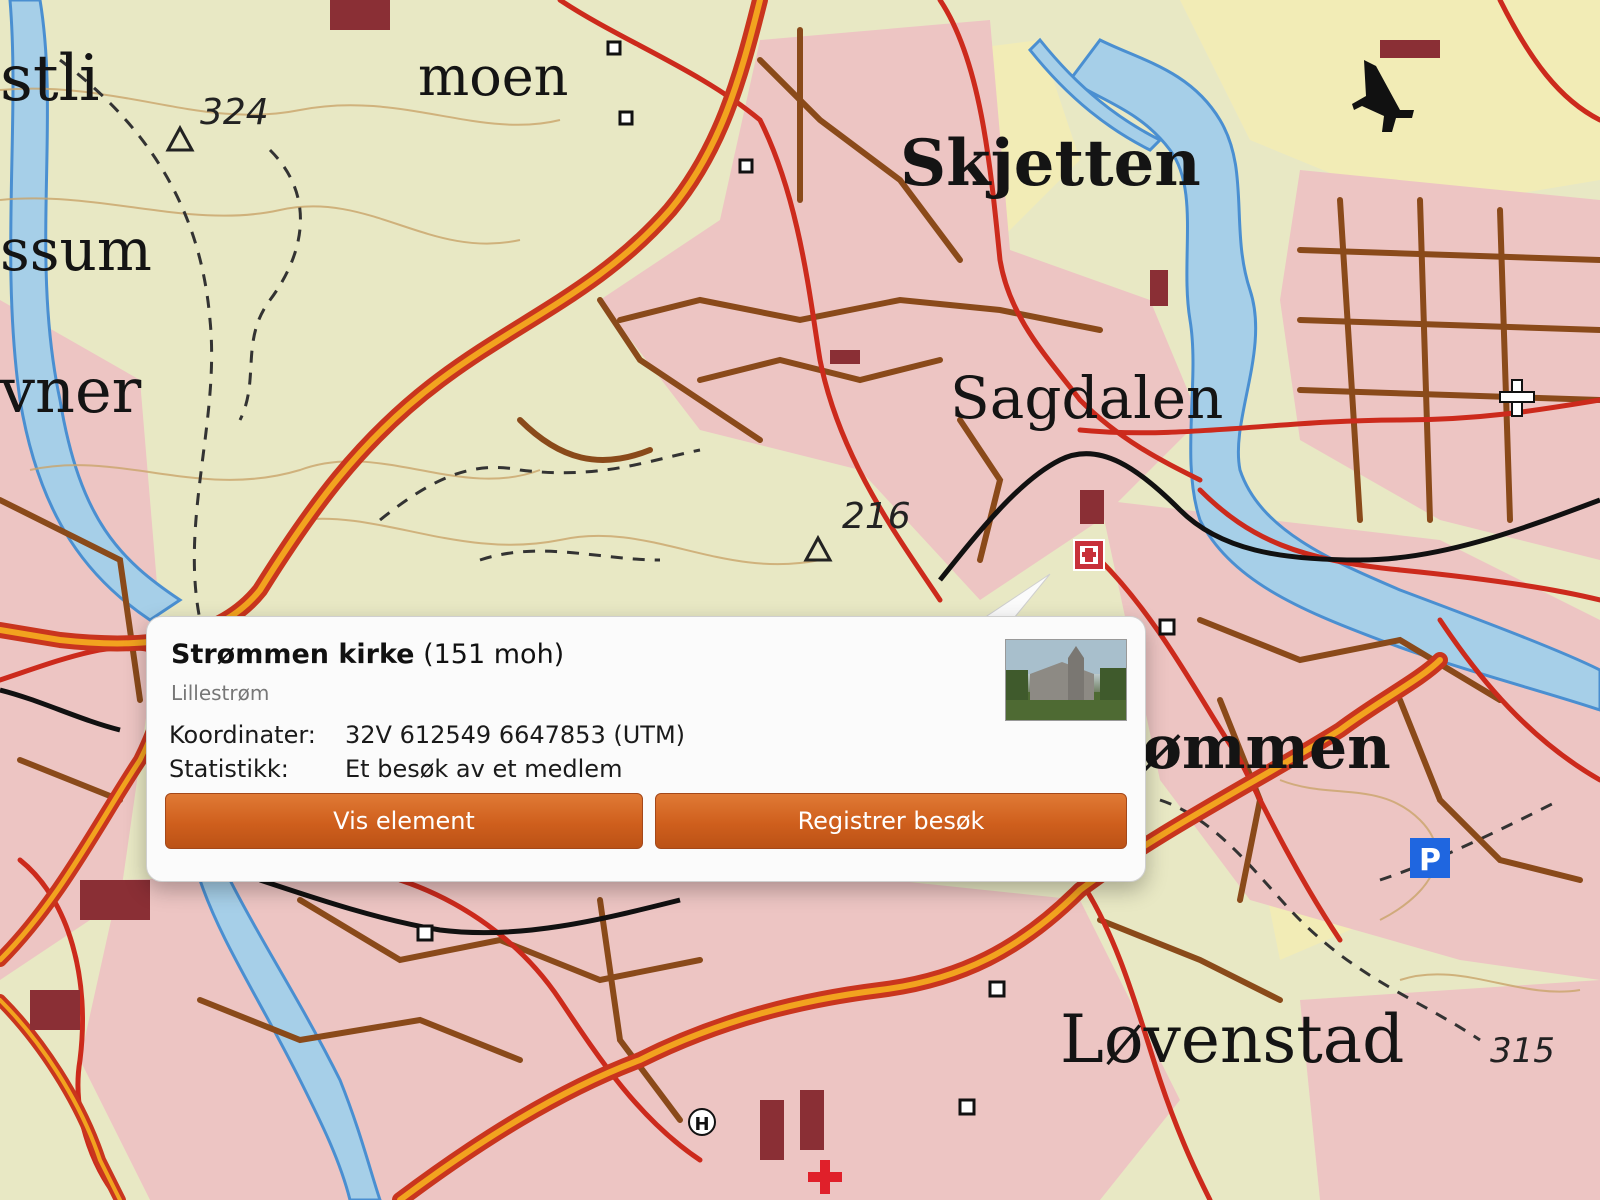 The width and height of the screenshot is (1600, 1200). Describe the element at coordinates (1086, 398) in the screenshot. I see `place-label-sagdalen: Sagdalen` at that location.